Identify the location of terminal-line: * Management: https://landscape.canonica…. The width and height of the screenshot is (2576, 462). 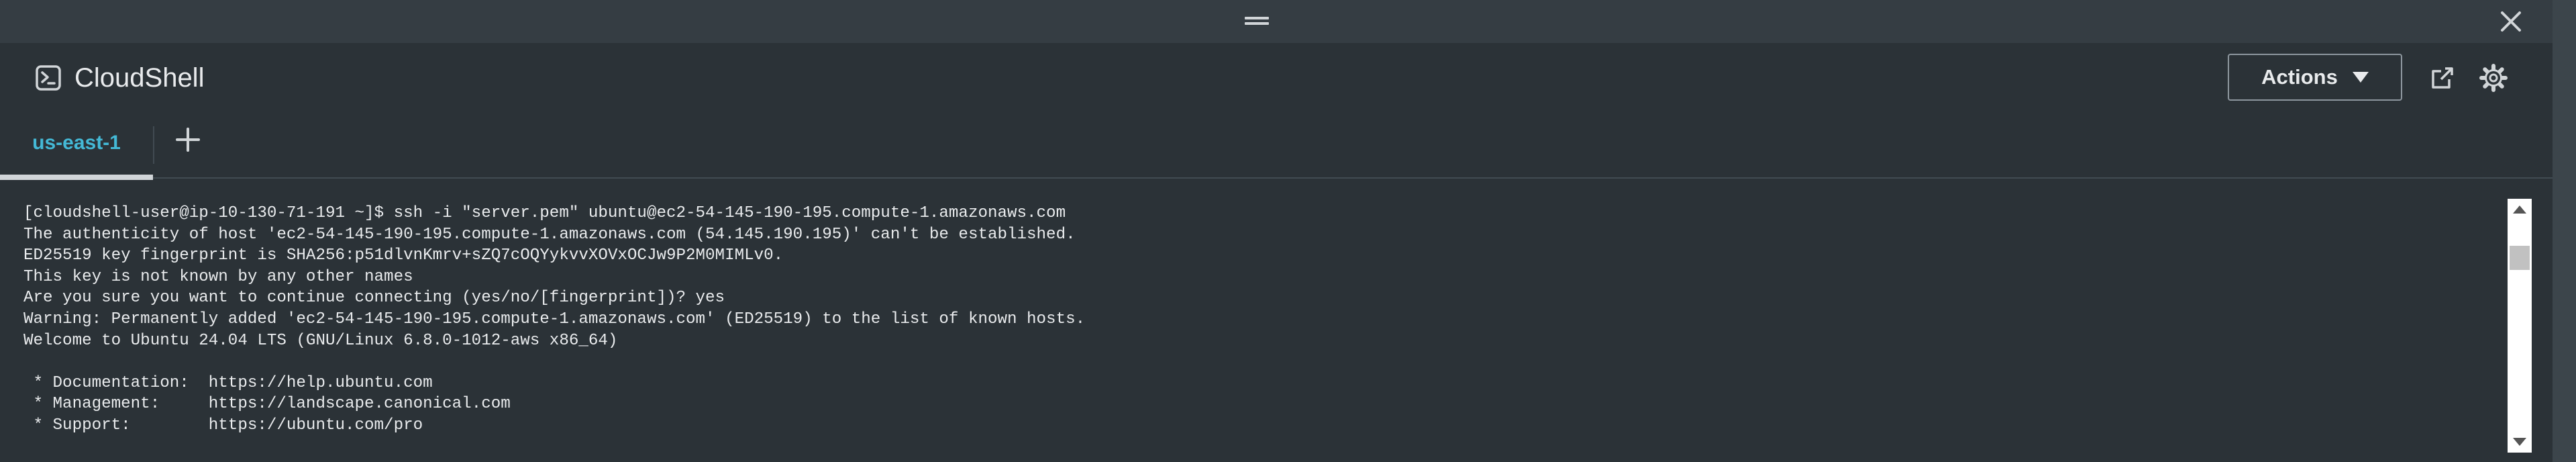
(267, 404).